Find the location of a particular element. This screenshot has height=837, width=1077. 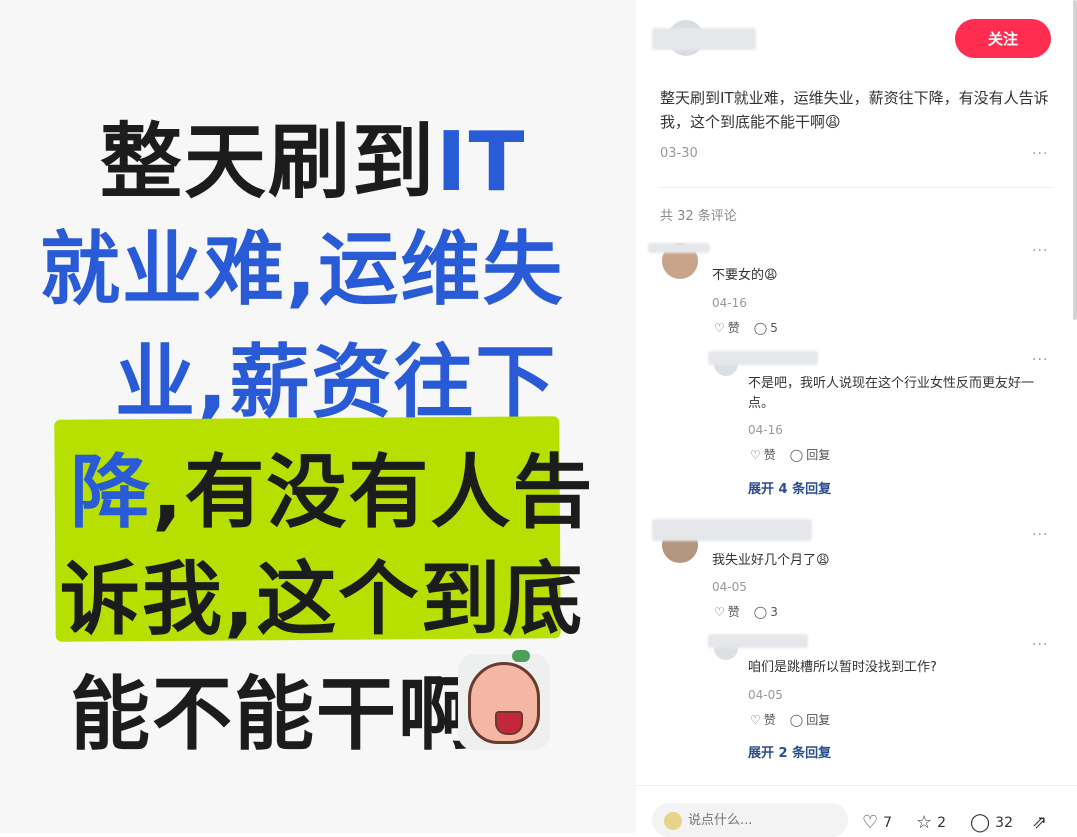

star-icon: ☆ is located at coordinates (924, 822).